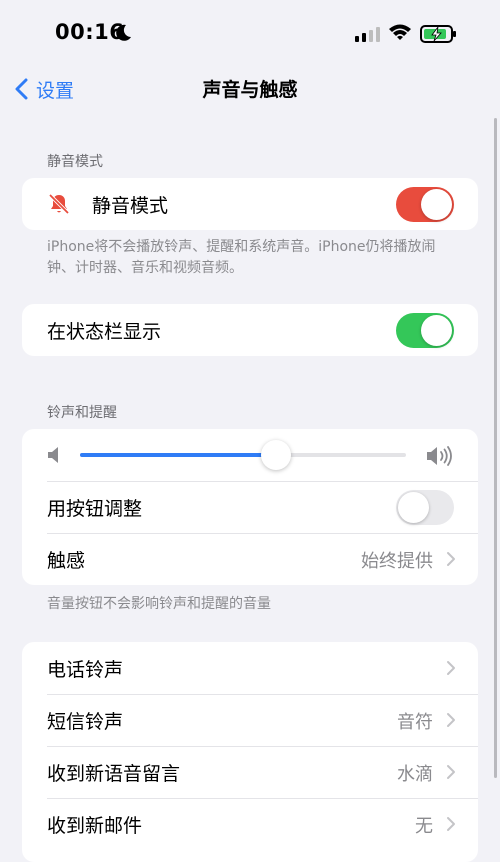 The width and height of the screenshot is (500, 862). What do you see at coordinates (439, 456) in the screenshot?
I see `speaker-high-icon` at bounding box center [439, 456].